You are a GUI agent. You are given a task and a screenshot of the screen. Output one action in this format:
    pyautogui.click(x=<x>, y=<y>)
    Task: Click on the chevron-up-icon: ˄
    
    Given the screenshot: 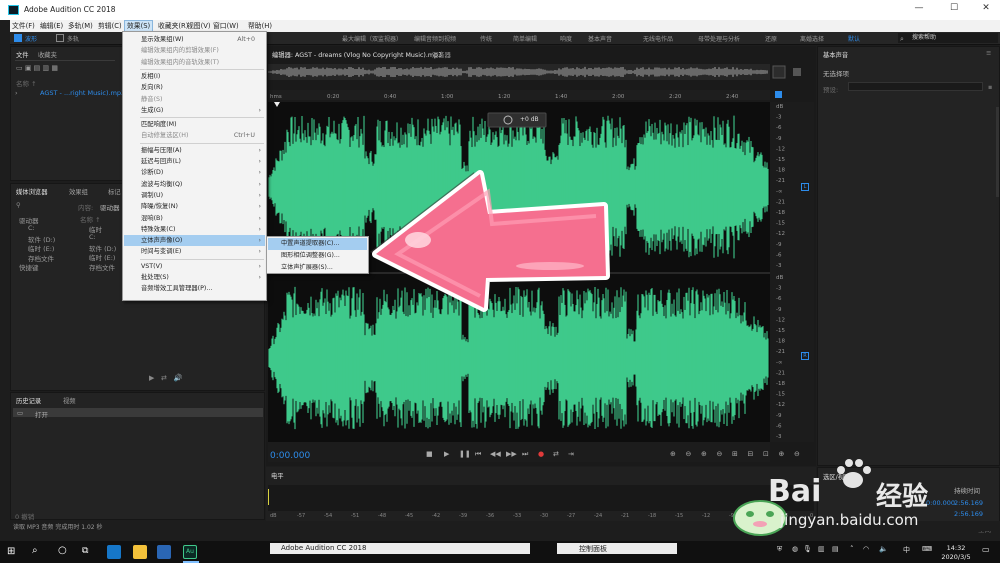 What is the action you would take?
    pyautogui.click(x=852, y=549)
    